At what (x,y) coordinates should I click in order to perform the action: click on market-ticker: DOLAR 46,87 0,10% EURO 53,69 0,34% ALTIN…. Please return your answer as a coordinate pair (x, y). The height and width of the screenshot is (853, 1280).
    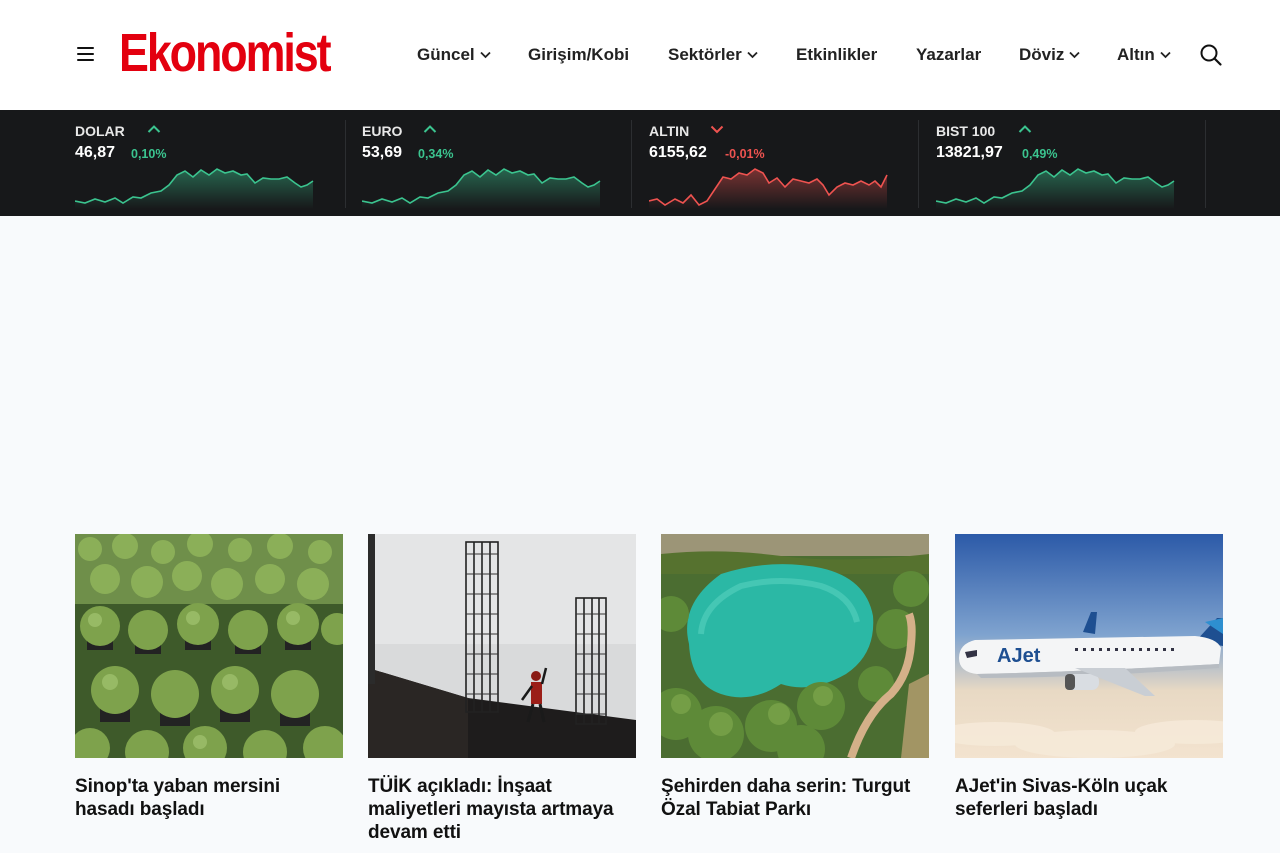
    Looking at the image, I should click on (640, 163).